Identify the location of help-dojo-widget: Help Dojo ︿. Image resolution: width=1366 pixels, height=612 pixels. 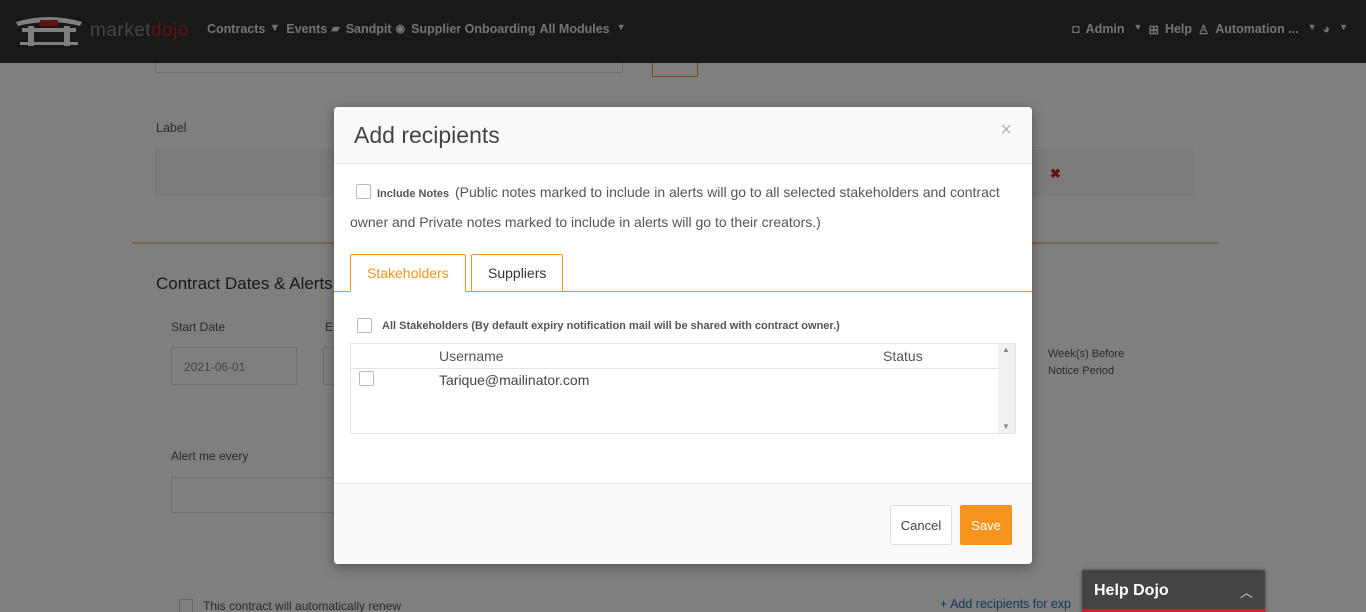
(1173, 591).